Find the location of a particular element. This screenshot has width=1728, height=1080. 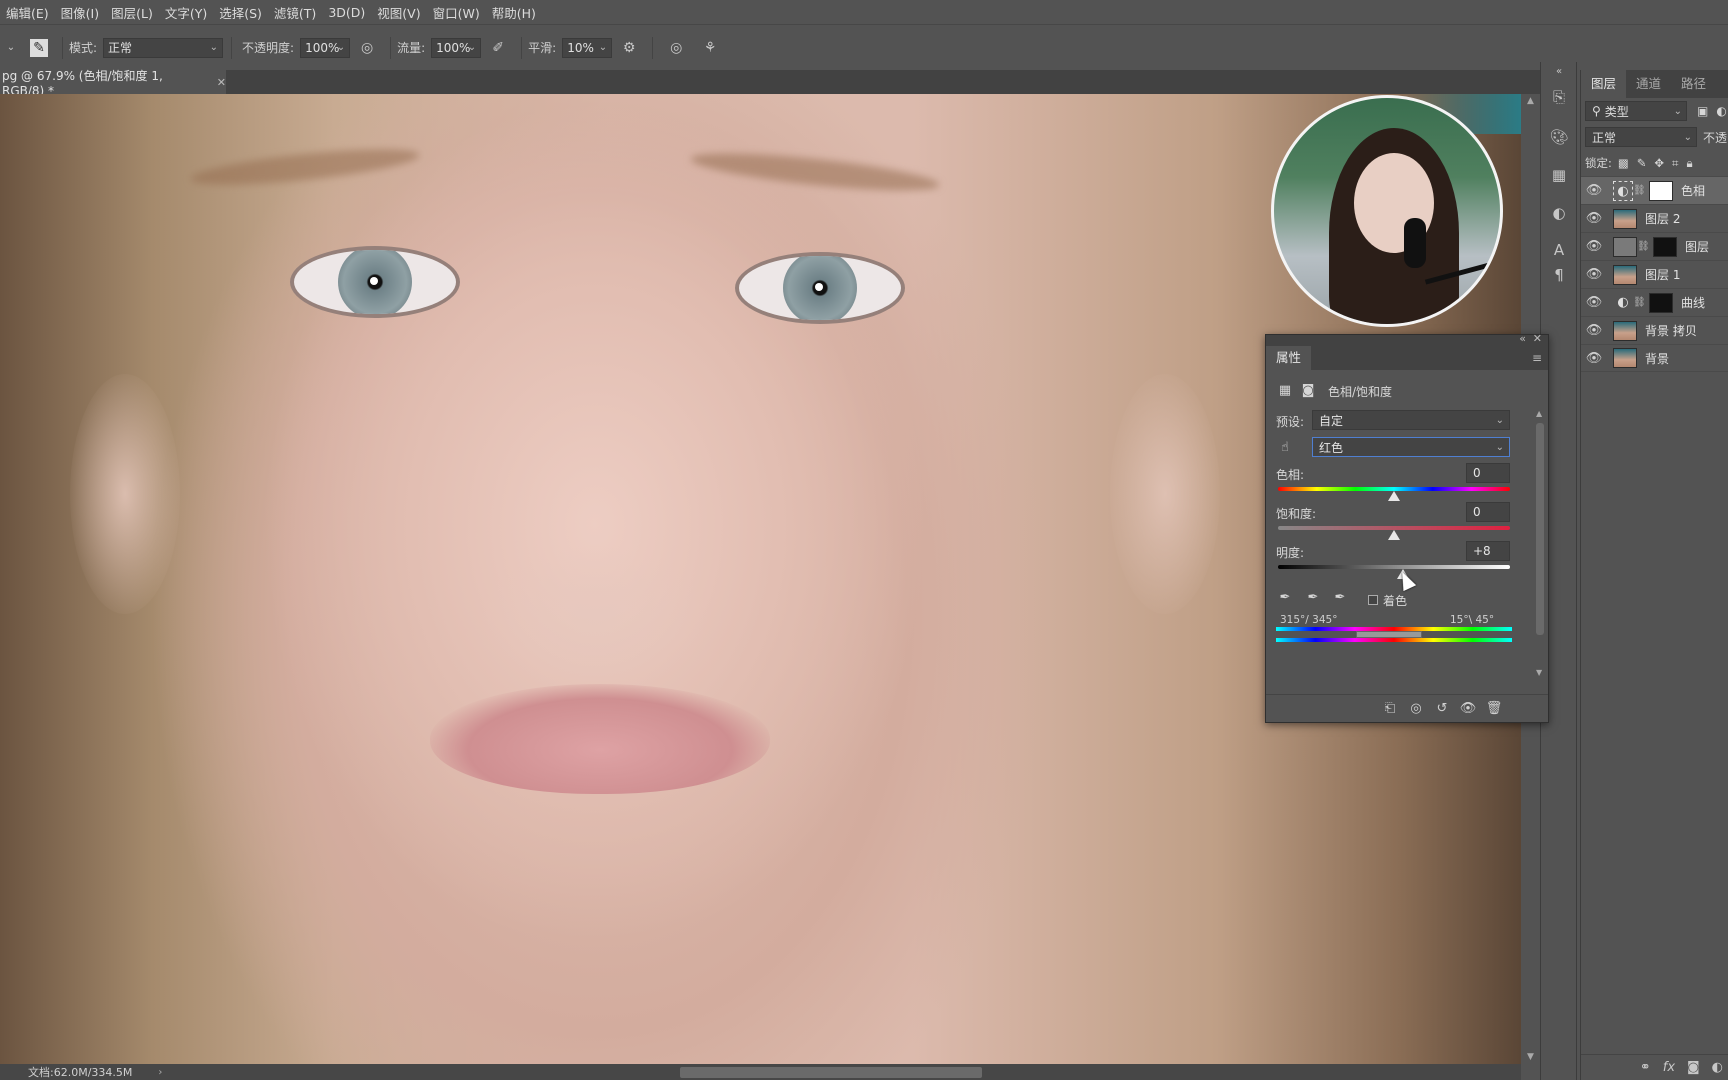

reset-icon: ↺ is located at coordinates (1442, 709).